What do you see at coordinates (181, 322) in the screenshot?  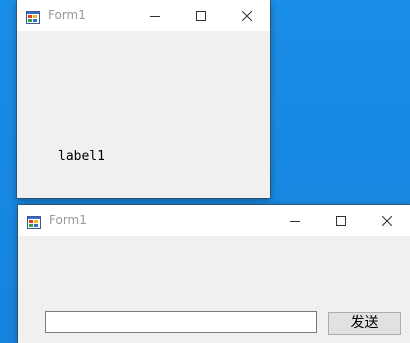 I see `message-input` at bounding box center [181, 322].